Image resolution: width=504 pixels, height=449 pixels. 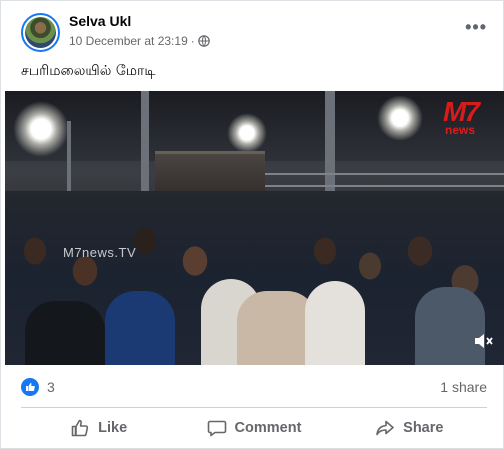 I want to click on share-count: 1 share, so click(x=463, y=387).